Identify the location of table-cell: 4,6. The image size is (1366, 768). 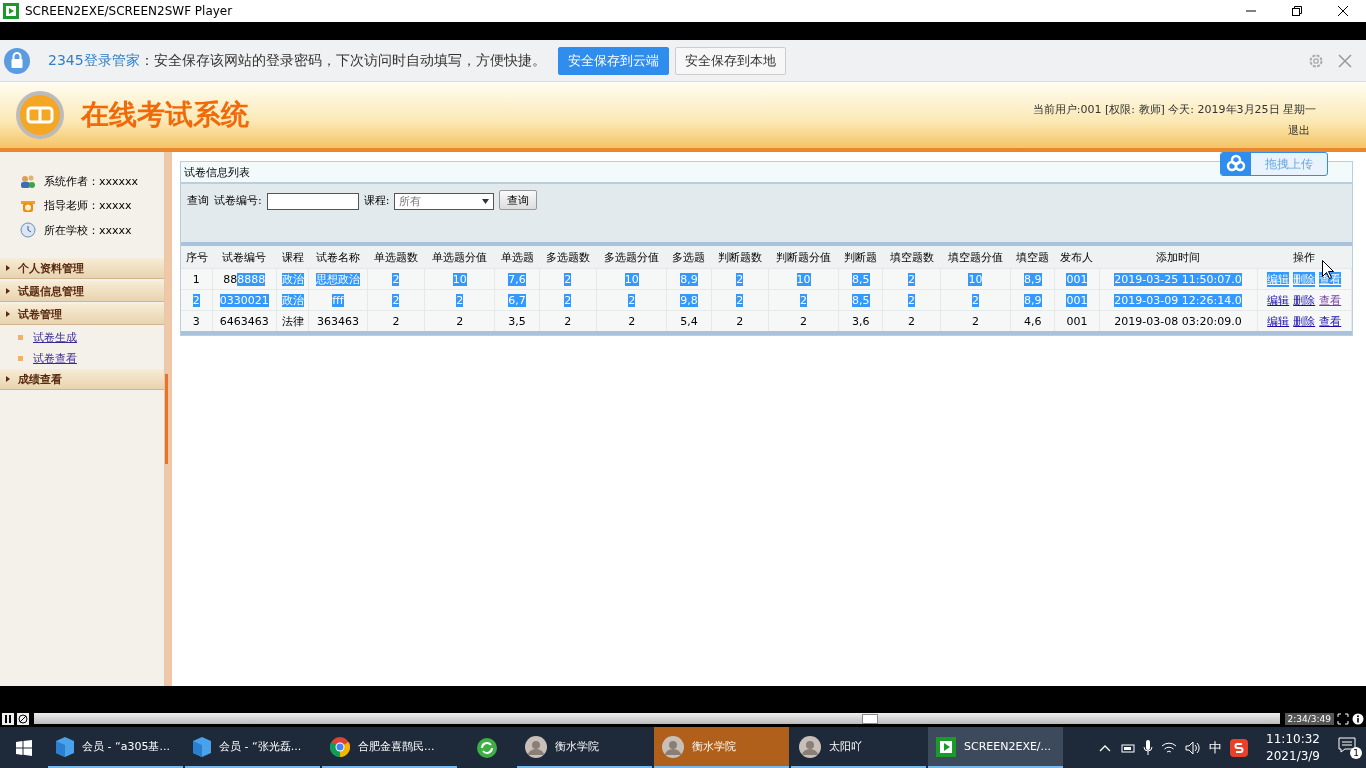
(1033, 321).